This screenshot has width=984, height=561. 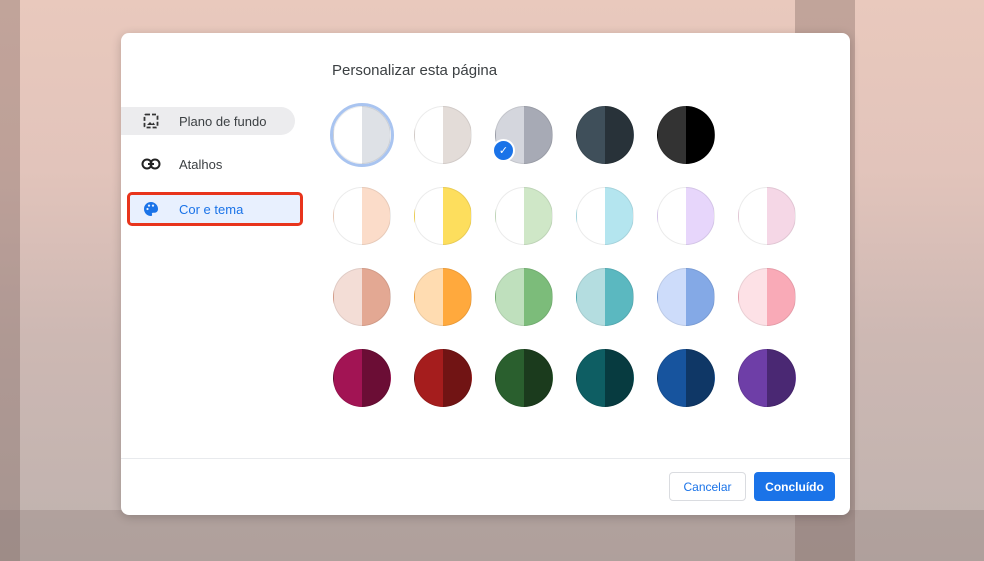 What do you see at coordinates (151, 121) in the screenshot?
I see `image-icon` at bounding box center [151, 121].